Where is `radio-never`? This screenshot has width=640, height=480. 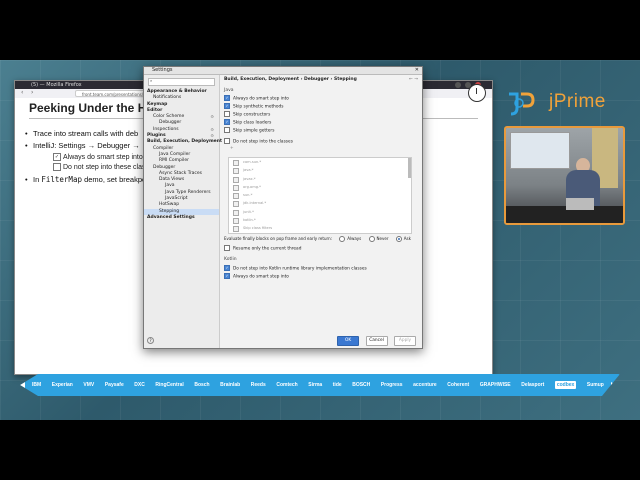
radio-never is located at coordinates (371, 239).